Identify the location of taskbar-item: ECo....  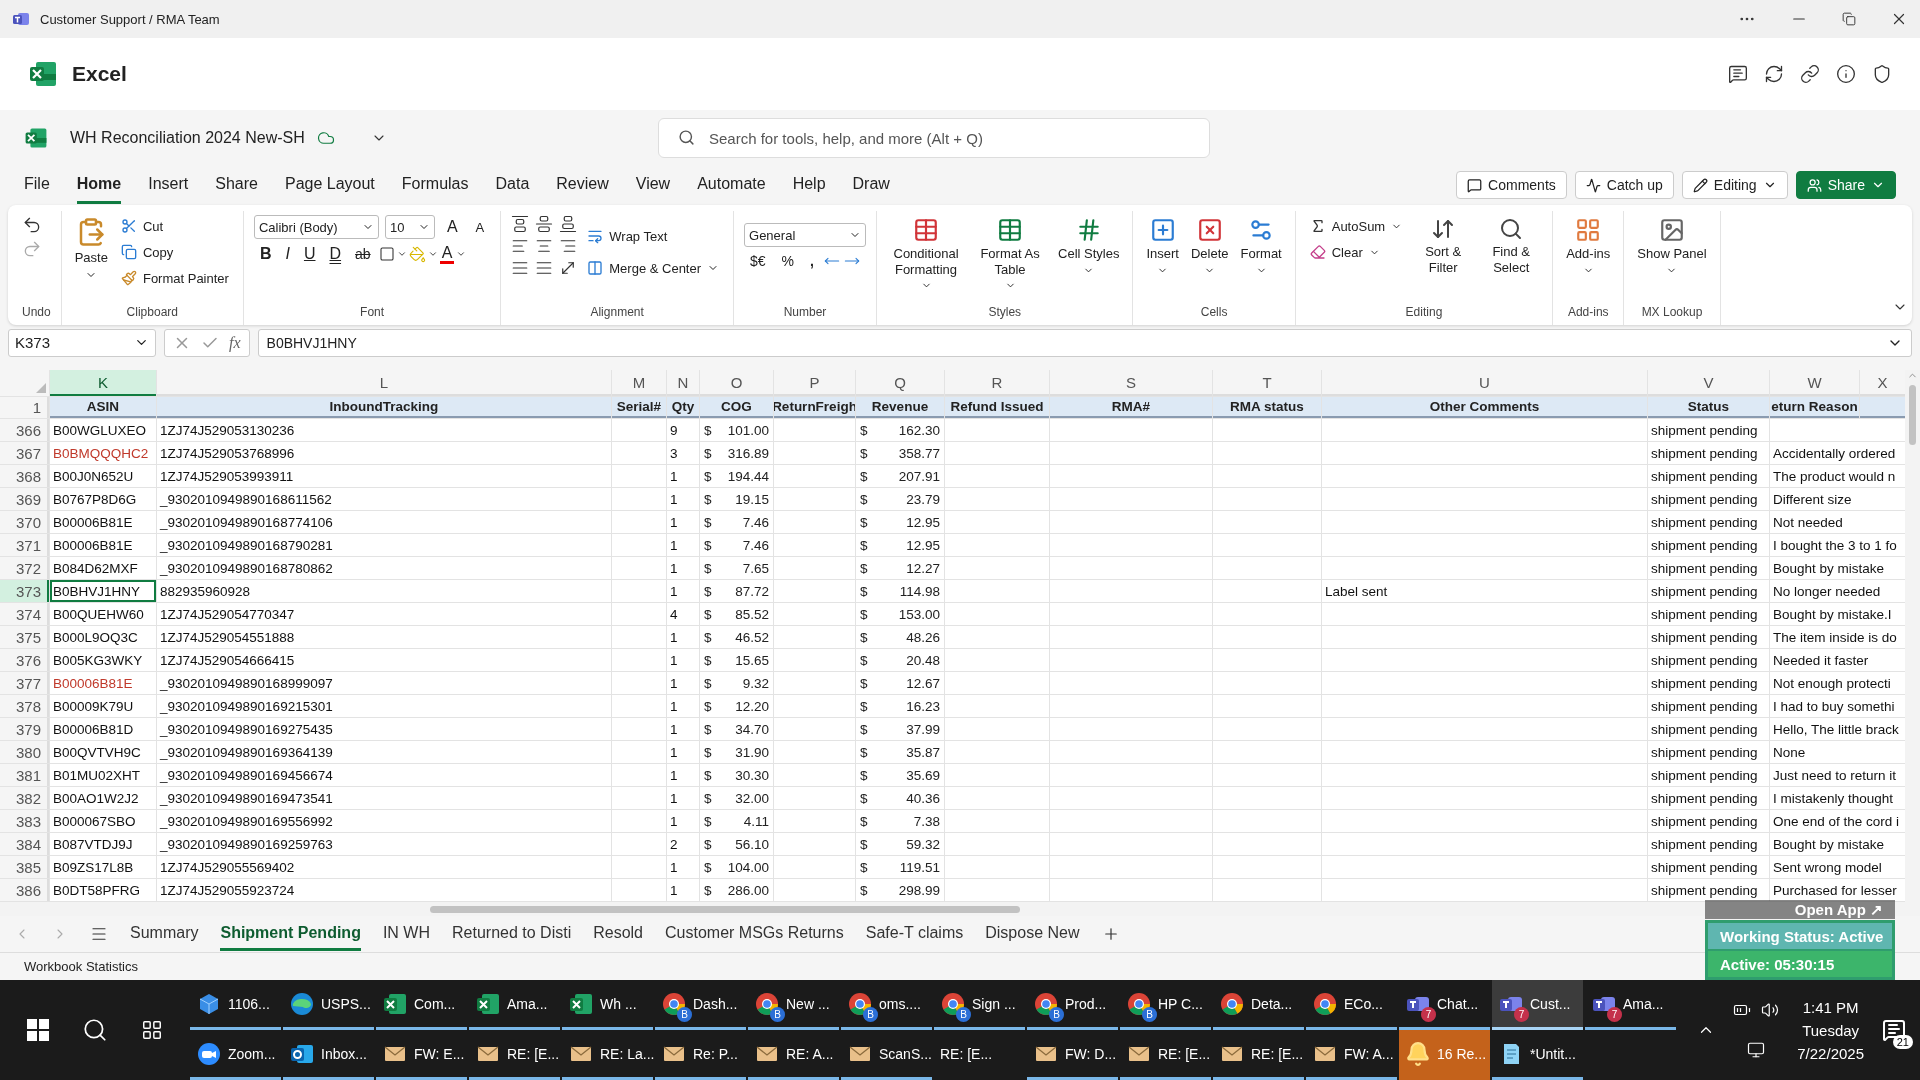
(1351, 1005).